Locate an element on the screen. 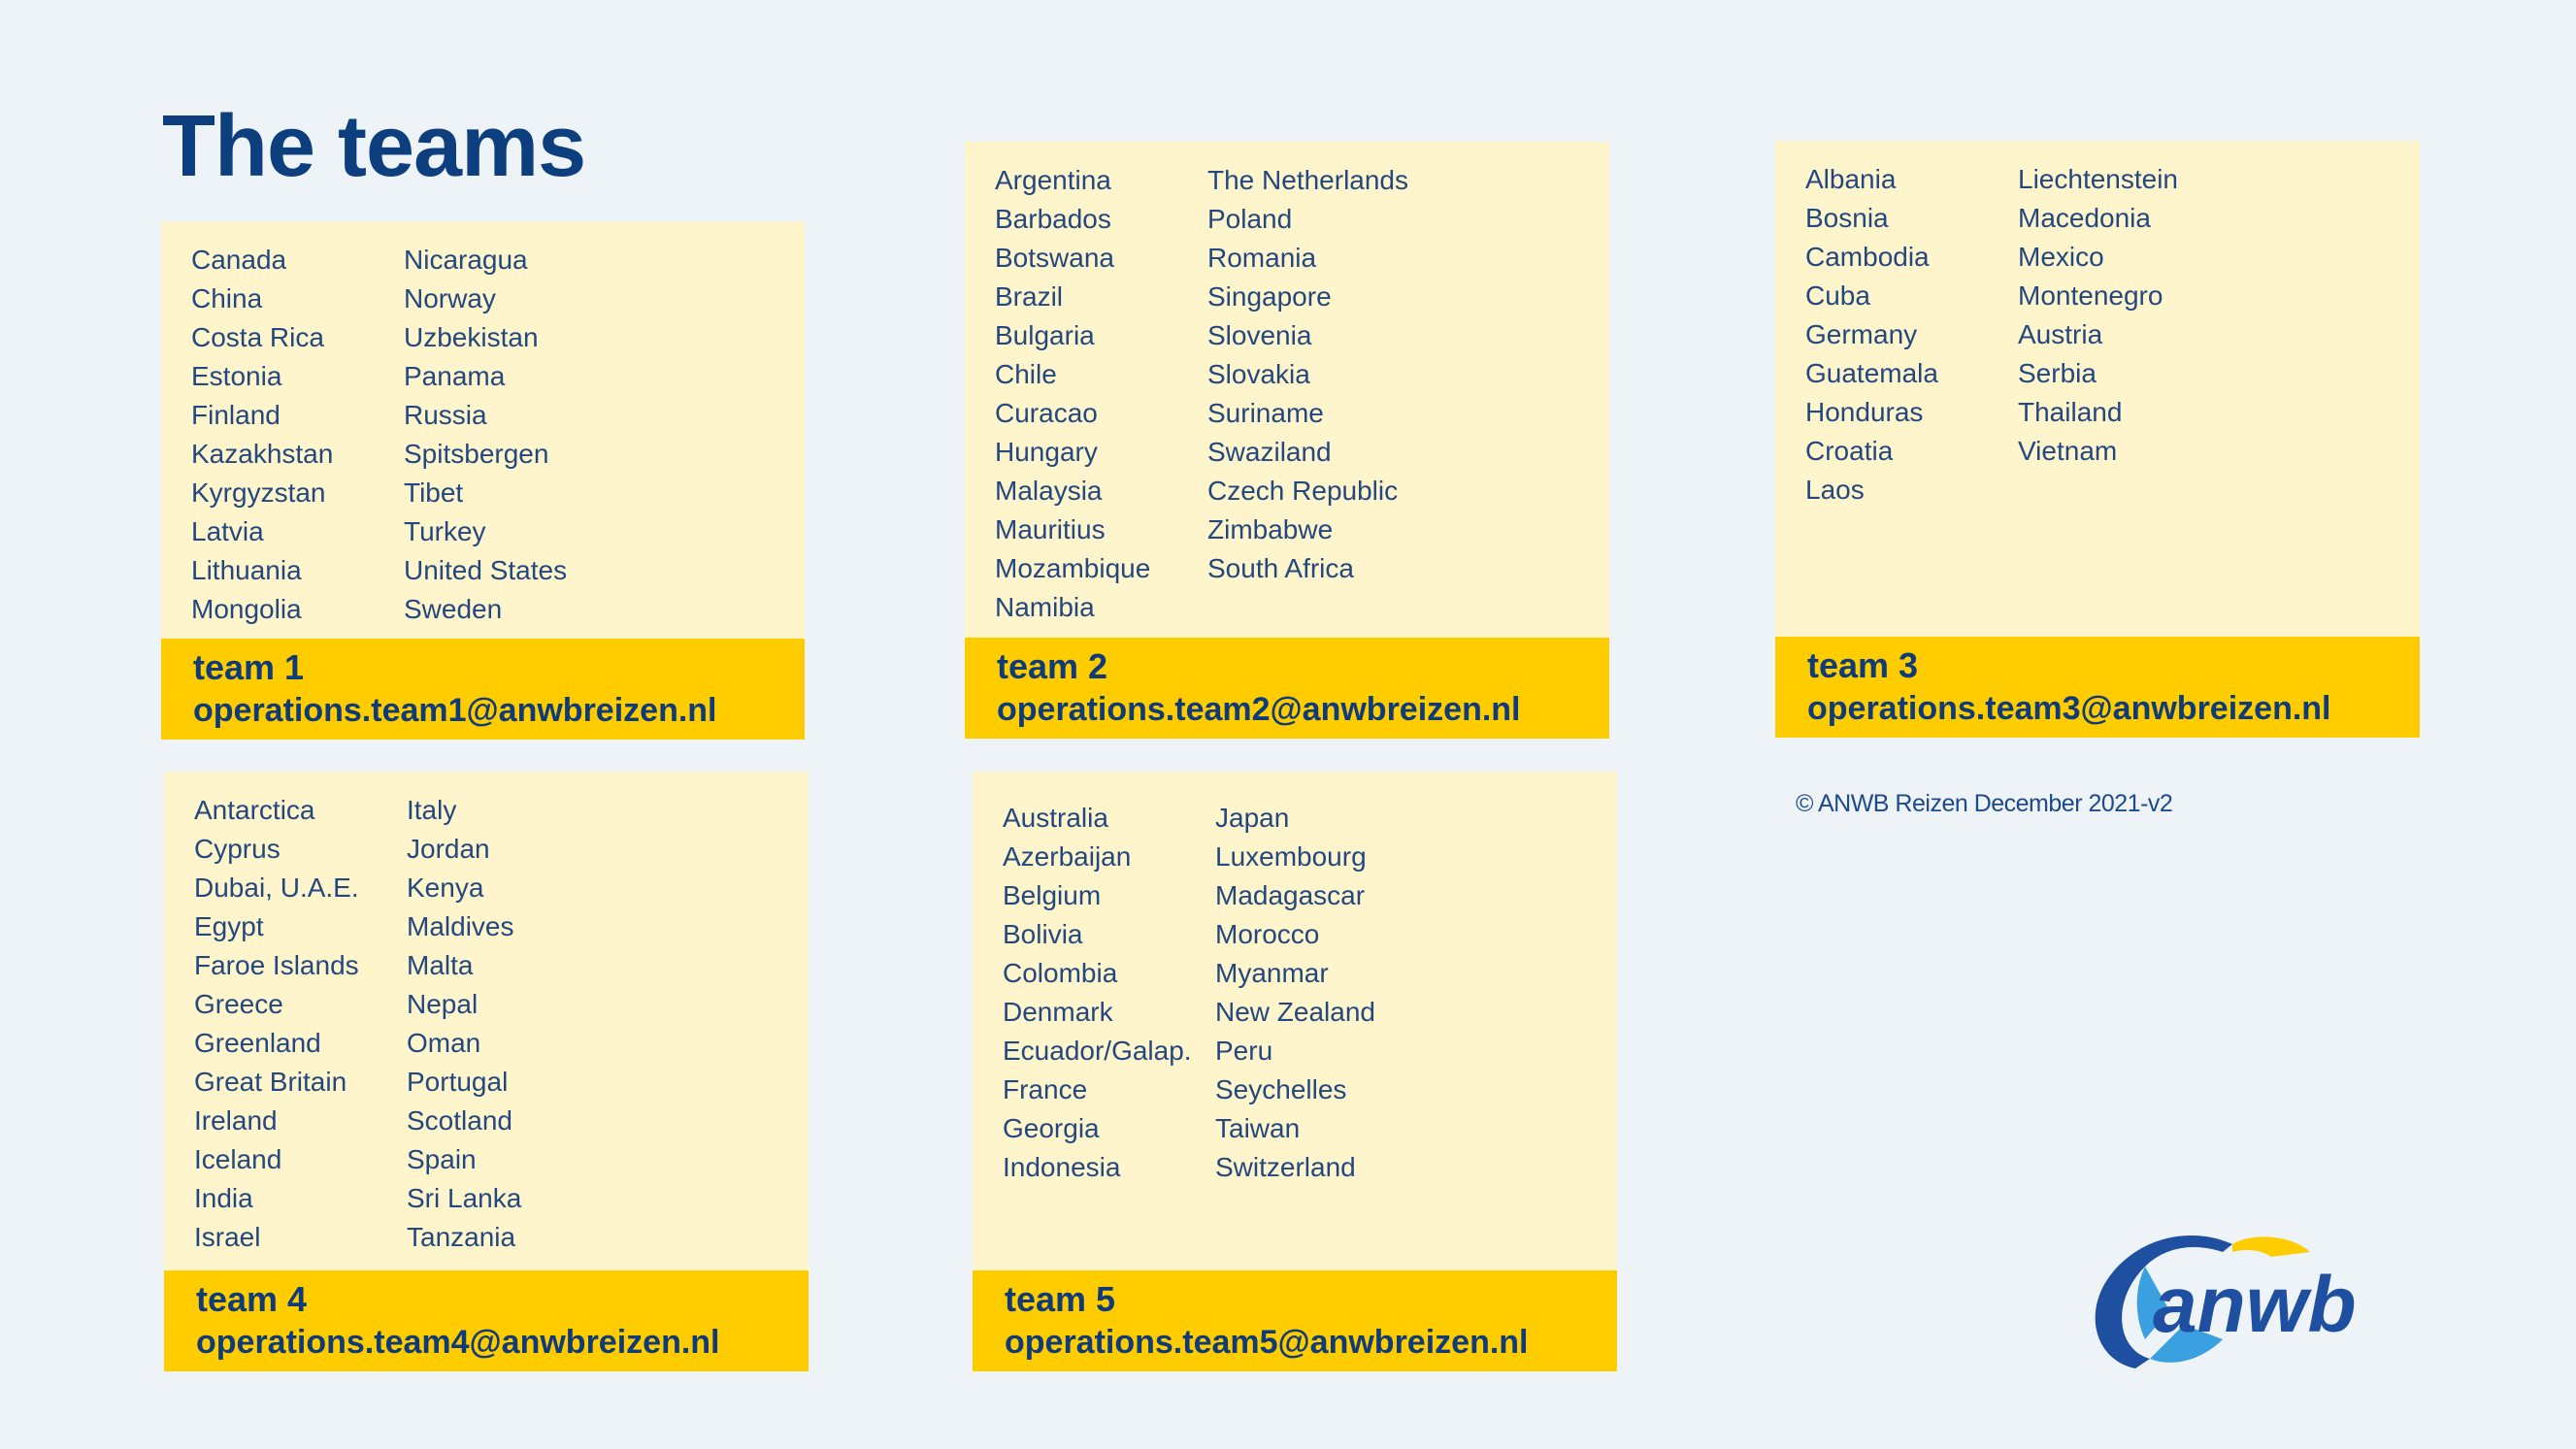 The image size is (2576, 1449). country-item: Ecuador/Galap. is located at coordinates (1097, 1051).